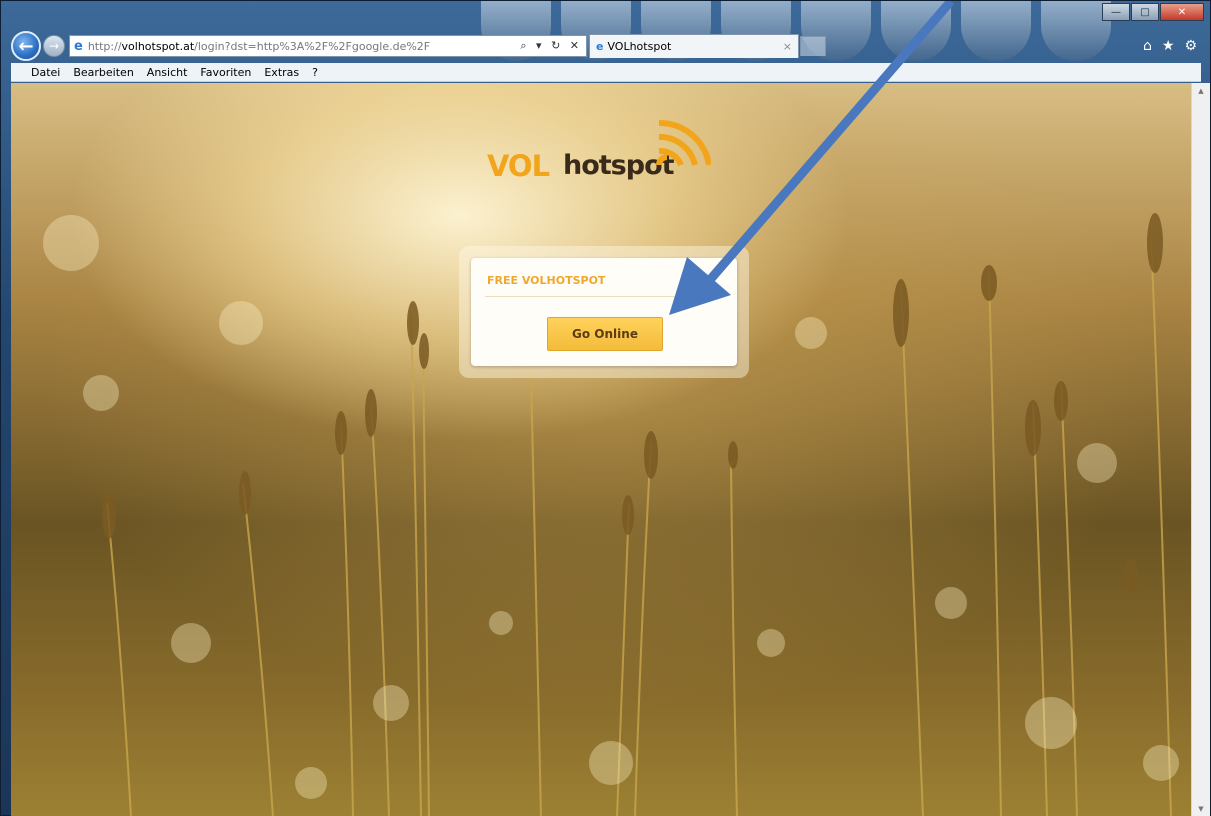 This screenshot has width=1211, height=816. What do you see at coordinates (813, 46) in the screenshot?
I see `new-tab-button` at bounding box center [813, 46].